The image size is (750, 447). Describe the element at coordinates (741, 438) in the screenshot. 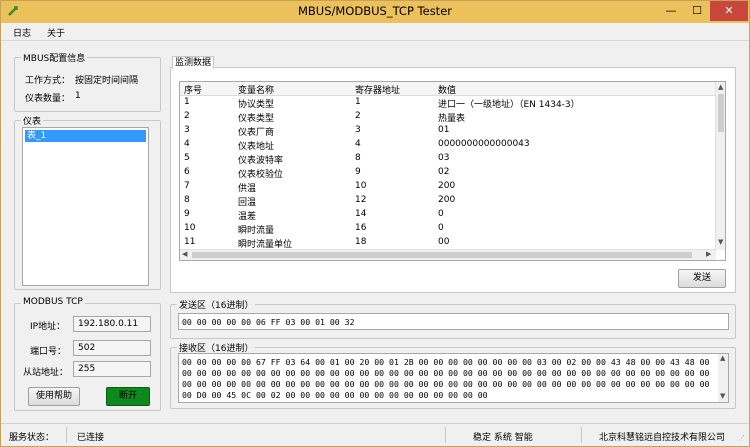

I see `resize-grip-icon: ⋰` at that location.